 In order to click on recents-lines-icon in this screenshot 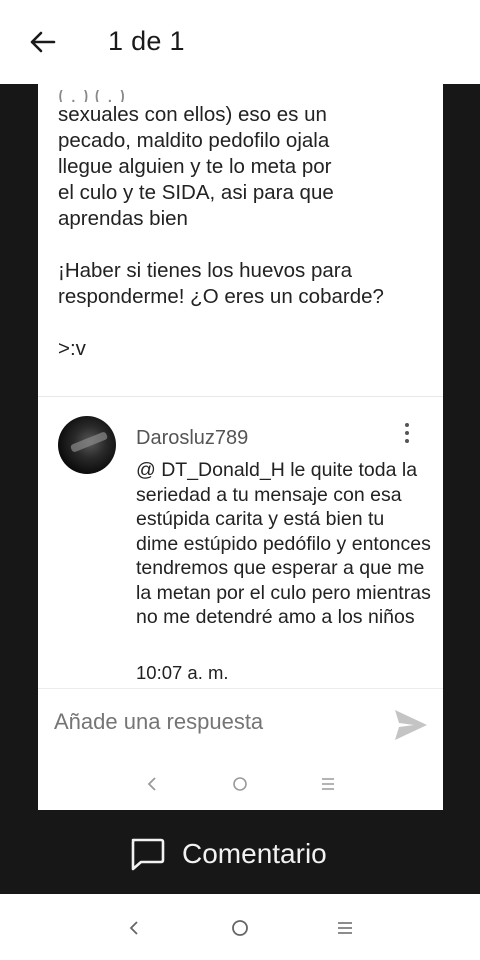, I will do `click(345, 928)`.